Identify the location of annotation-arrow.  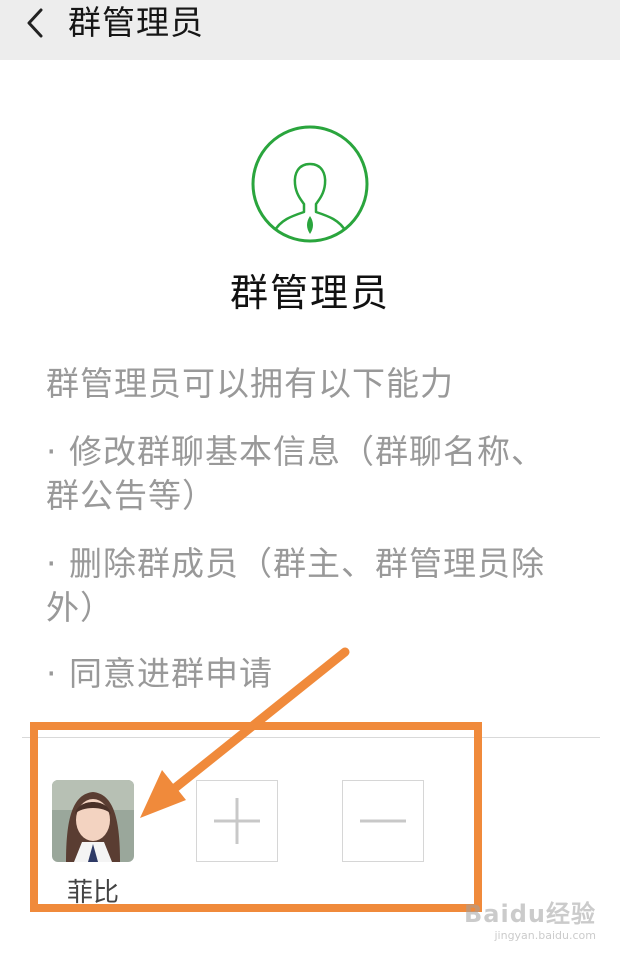
(245, 732).